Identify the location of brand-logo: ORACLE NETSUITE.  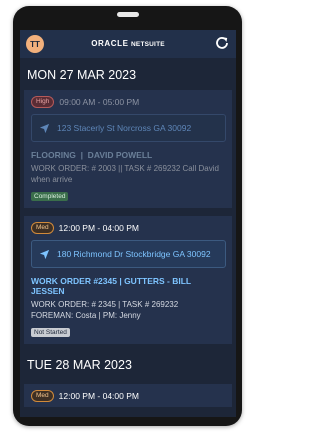
(128, 43).